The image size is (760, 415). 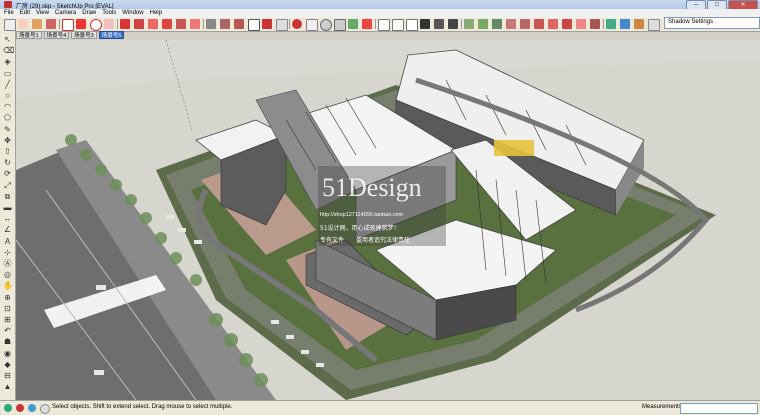 I want to click on menu-help: Help, so click(x=156, y=13).